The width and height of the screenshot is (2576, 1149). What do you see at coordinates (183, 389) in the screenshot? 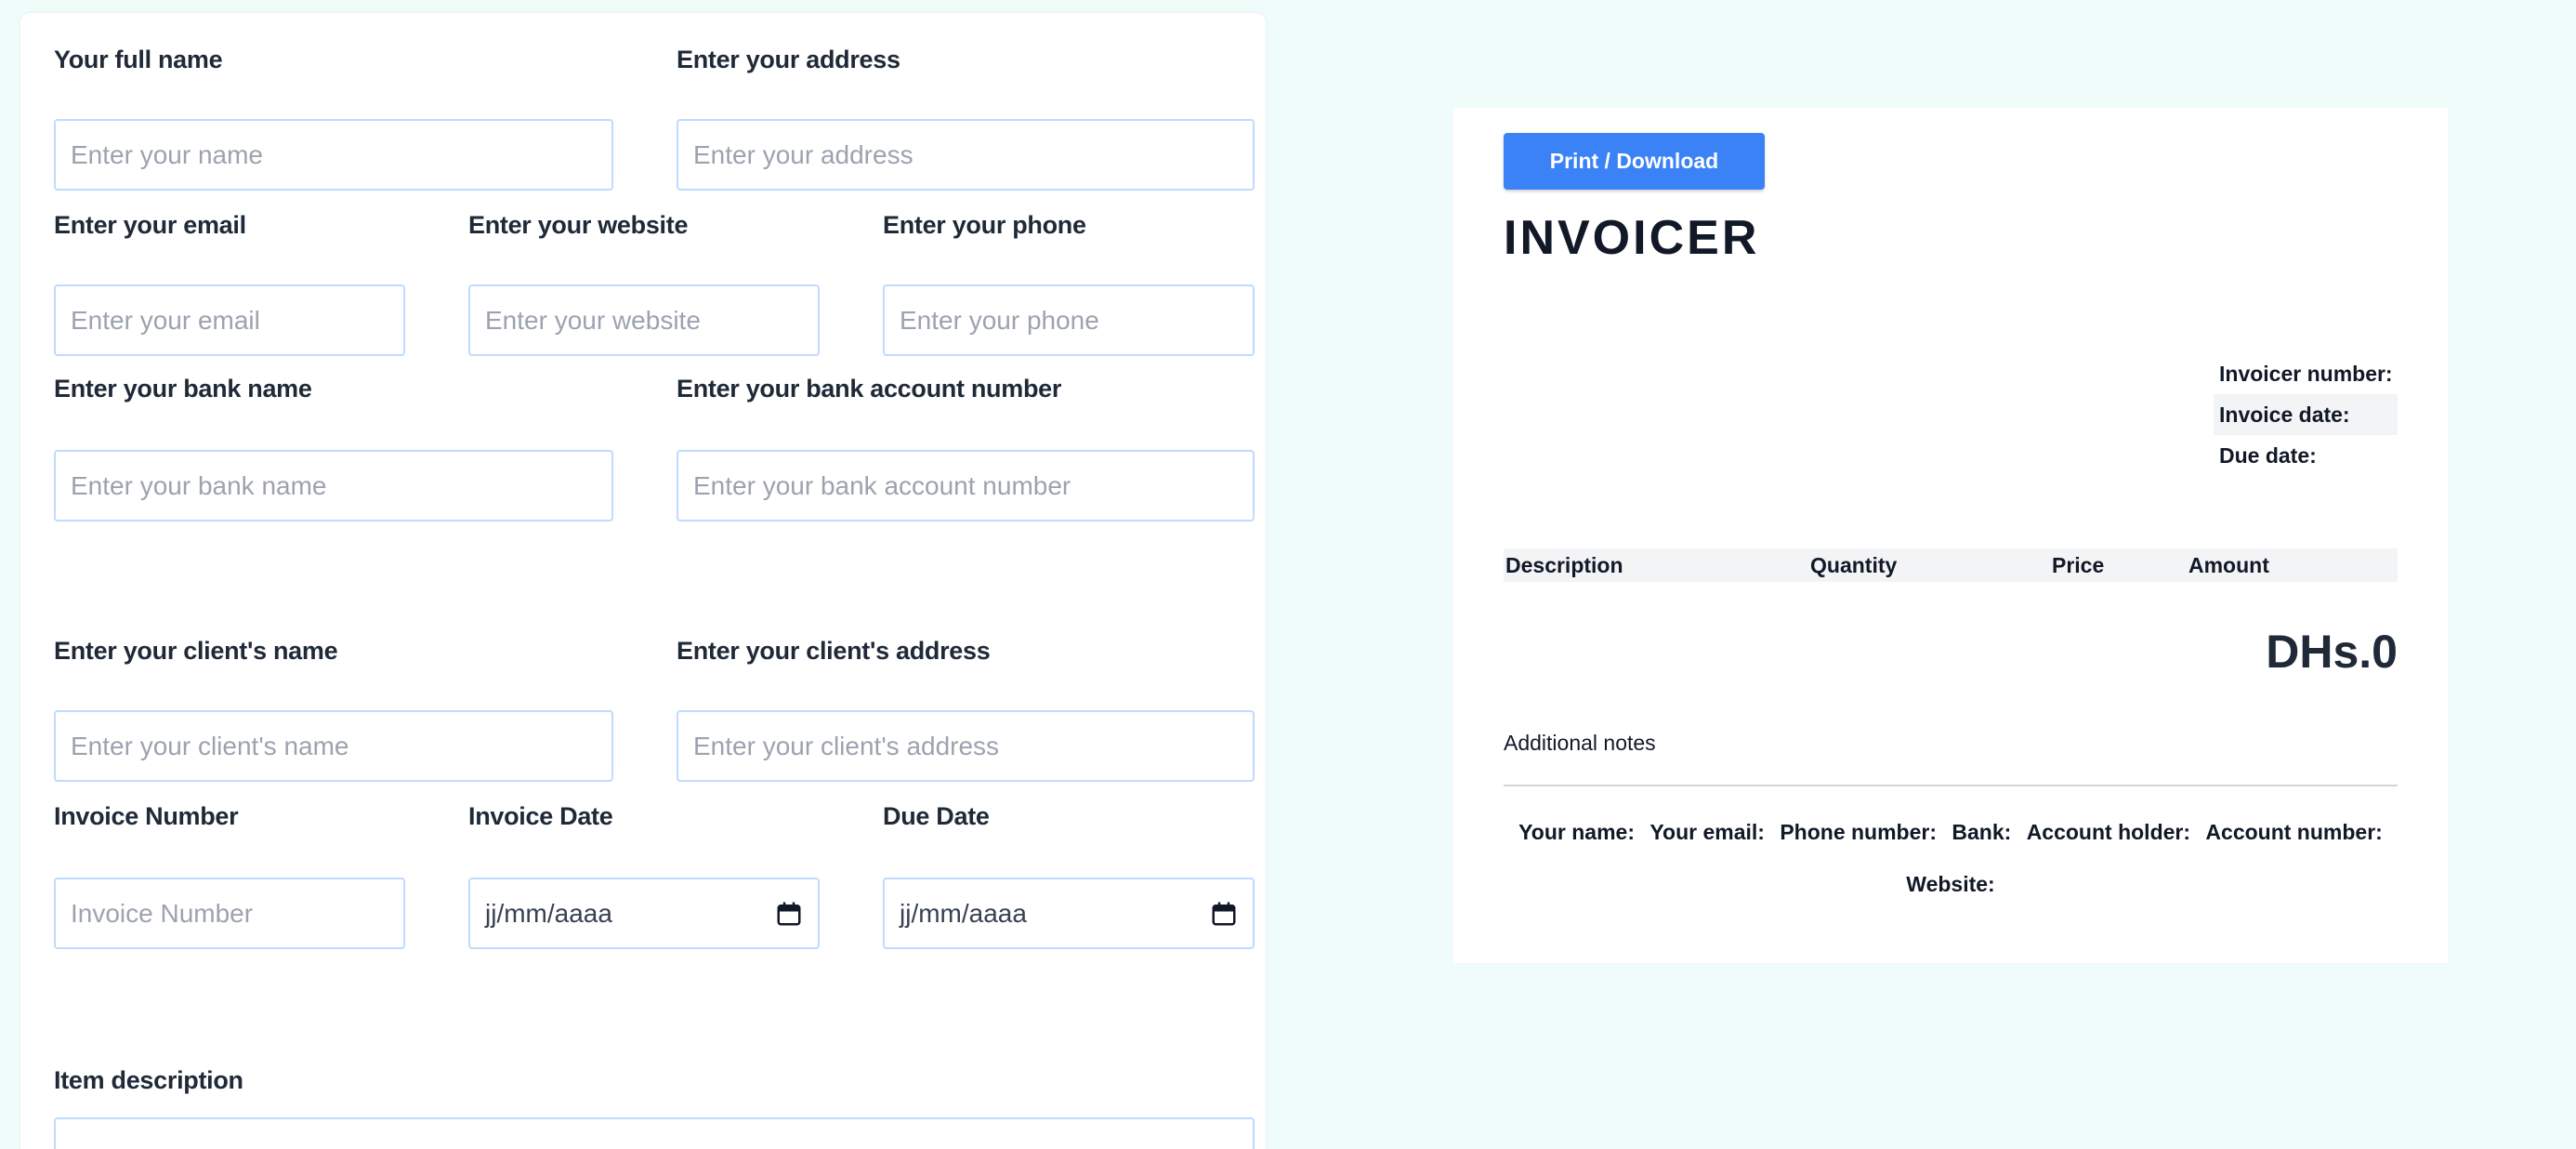
I see `bank-name-label: Enter your bank name` at bounding box center [183, 389].